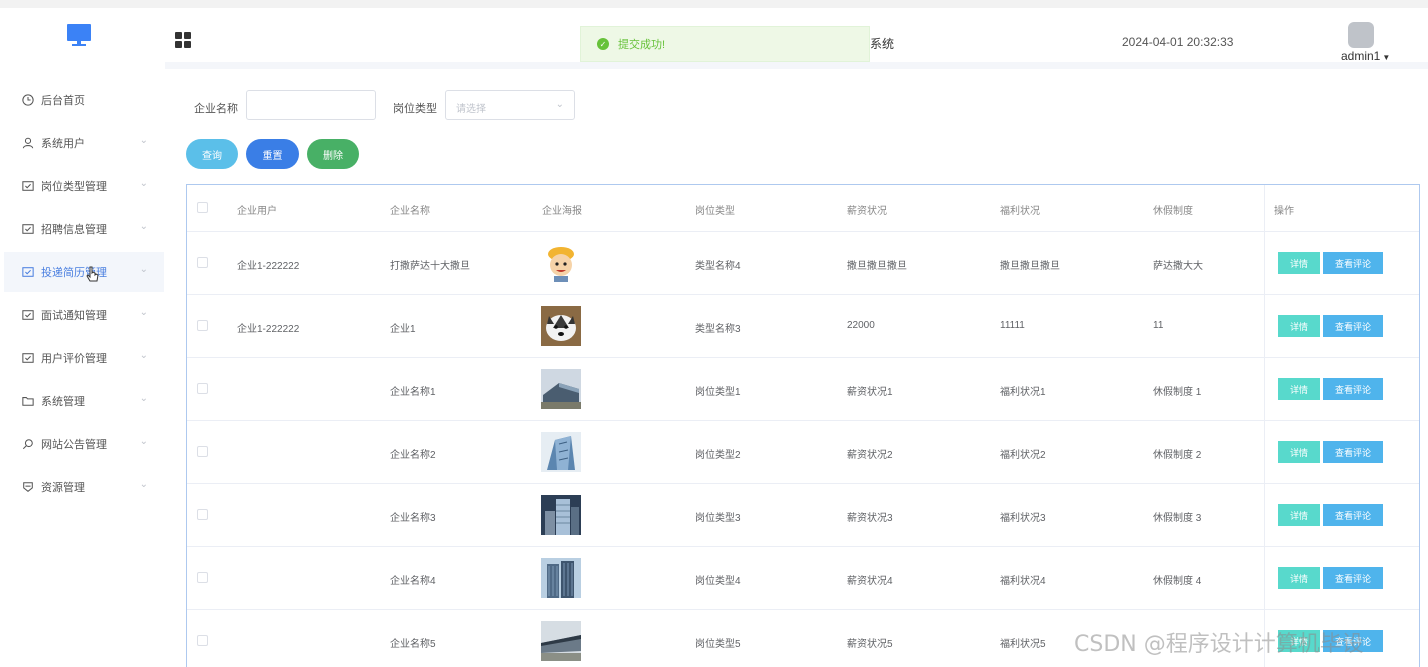 This screenshot has width=1428, height=667. What do you see at coordinates (715, 211) in the screenshot?
I see `column-header: 岗位类型` at bounding box center [715, 211].